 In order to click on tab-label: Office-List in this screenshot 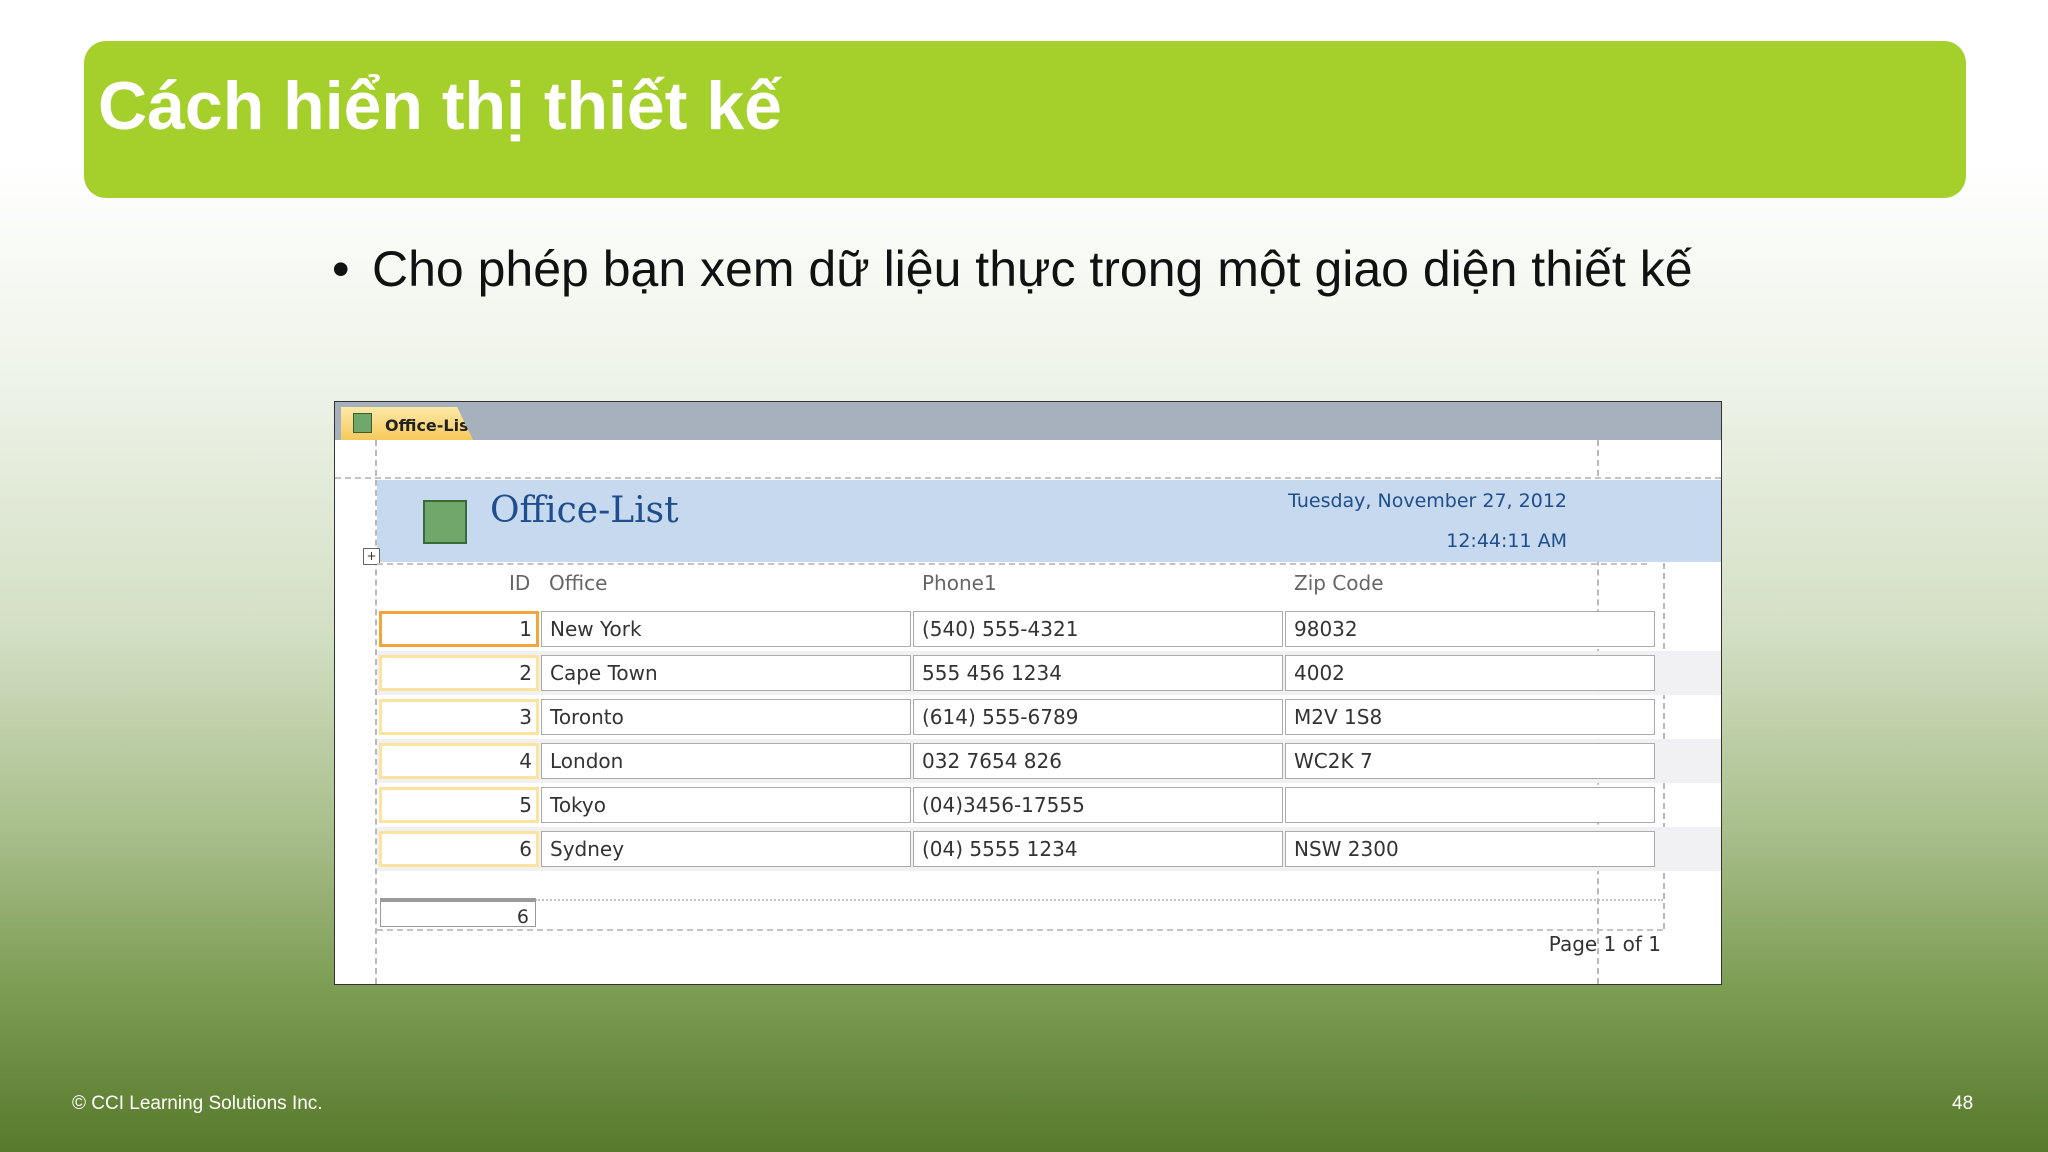, I will do `click(431, 425)`.